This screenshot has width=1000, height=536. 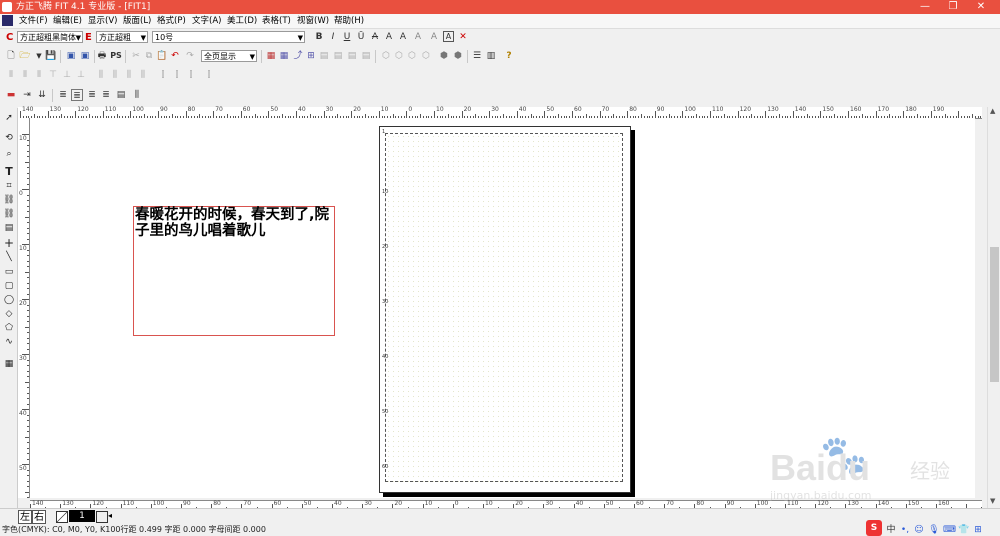 What do you see at coordinates (399, 56) in the screenshot?
I see `ungroup-icon: ⬡` at bounding box center [399, 56].